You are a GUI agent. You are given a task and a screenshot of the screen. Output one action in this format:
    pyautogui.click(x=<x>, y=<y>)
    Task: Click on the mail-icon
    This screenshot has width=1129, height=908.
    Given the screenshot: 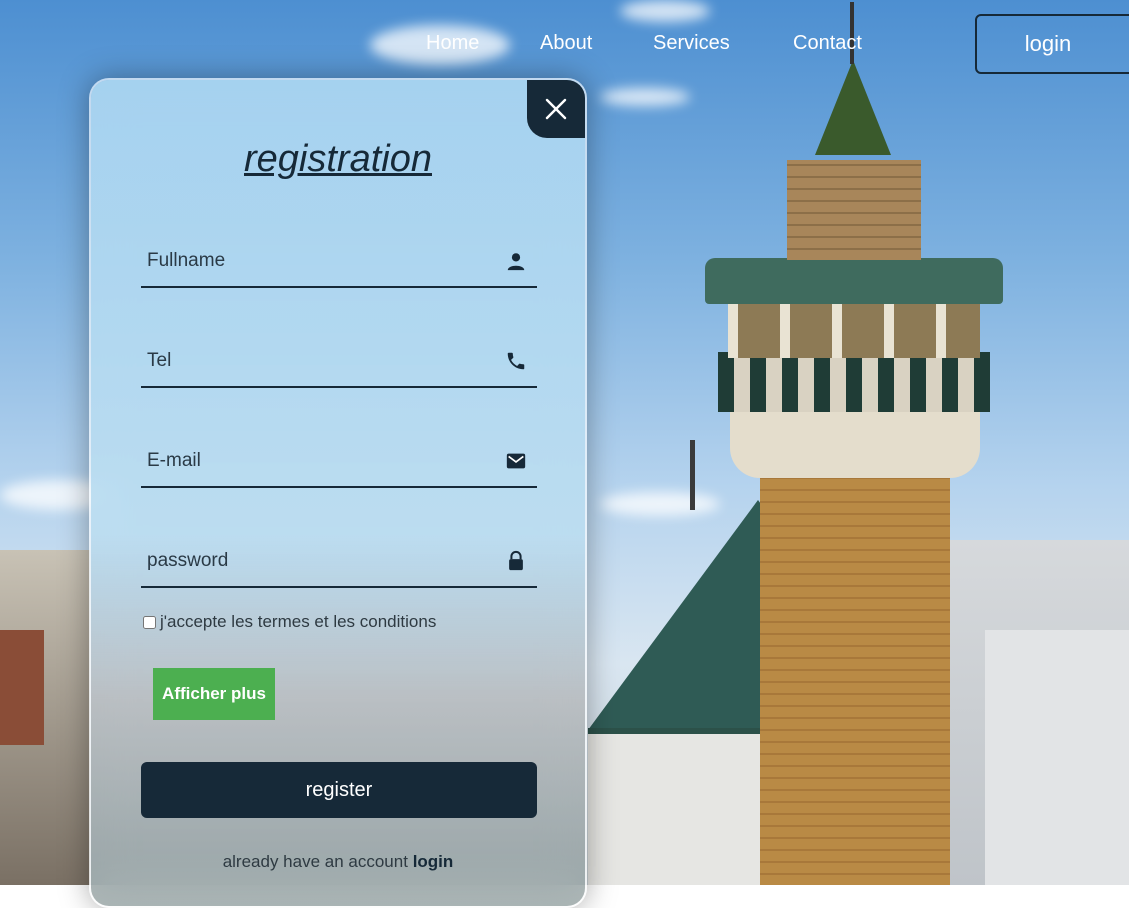 What is the action you would take?
    pyautogui.click(x=516, y=461)
    